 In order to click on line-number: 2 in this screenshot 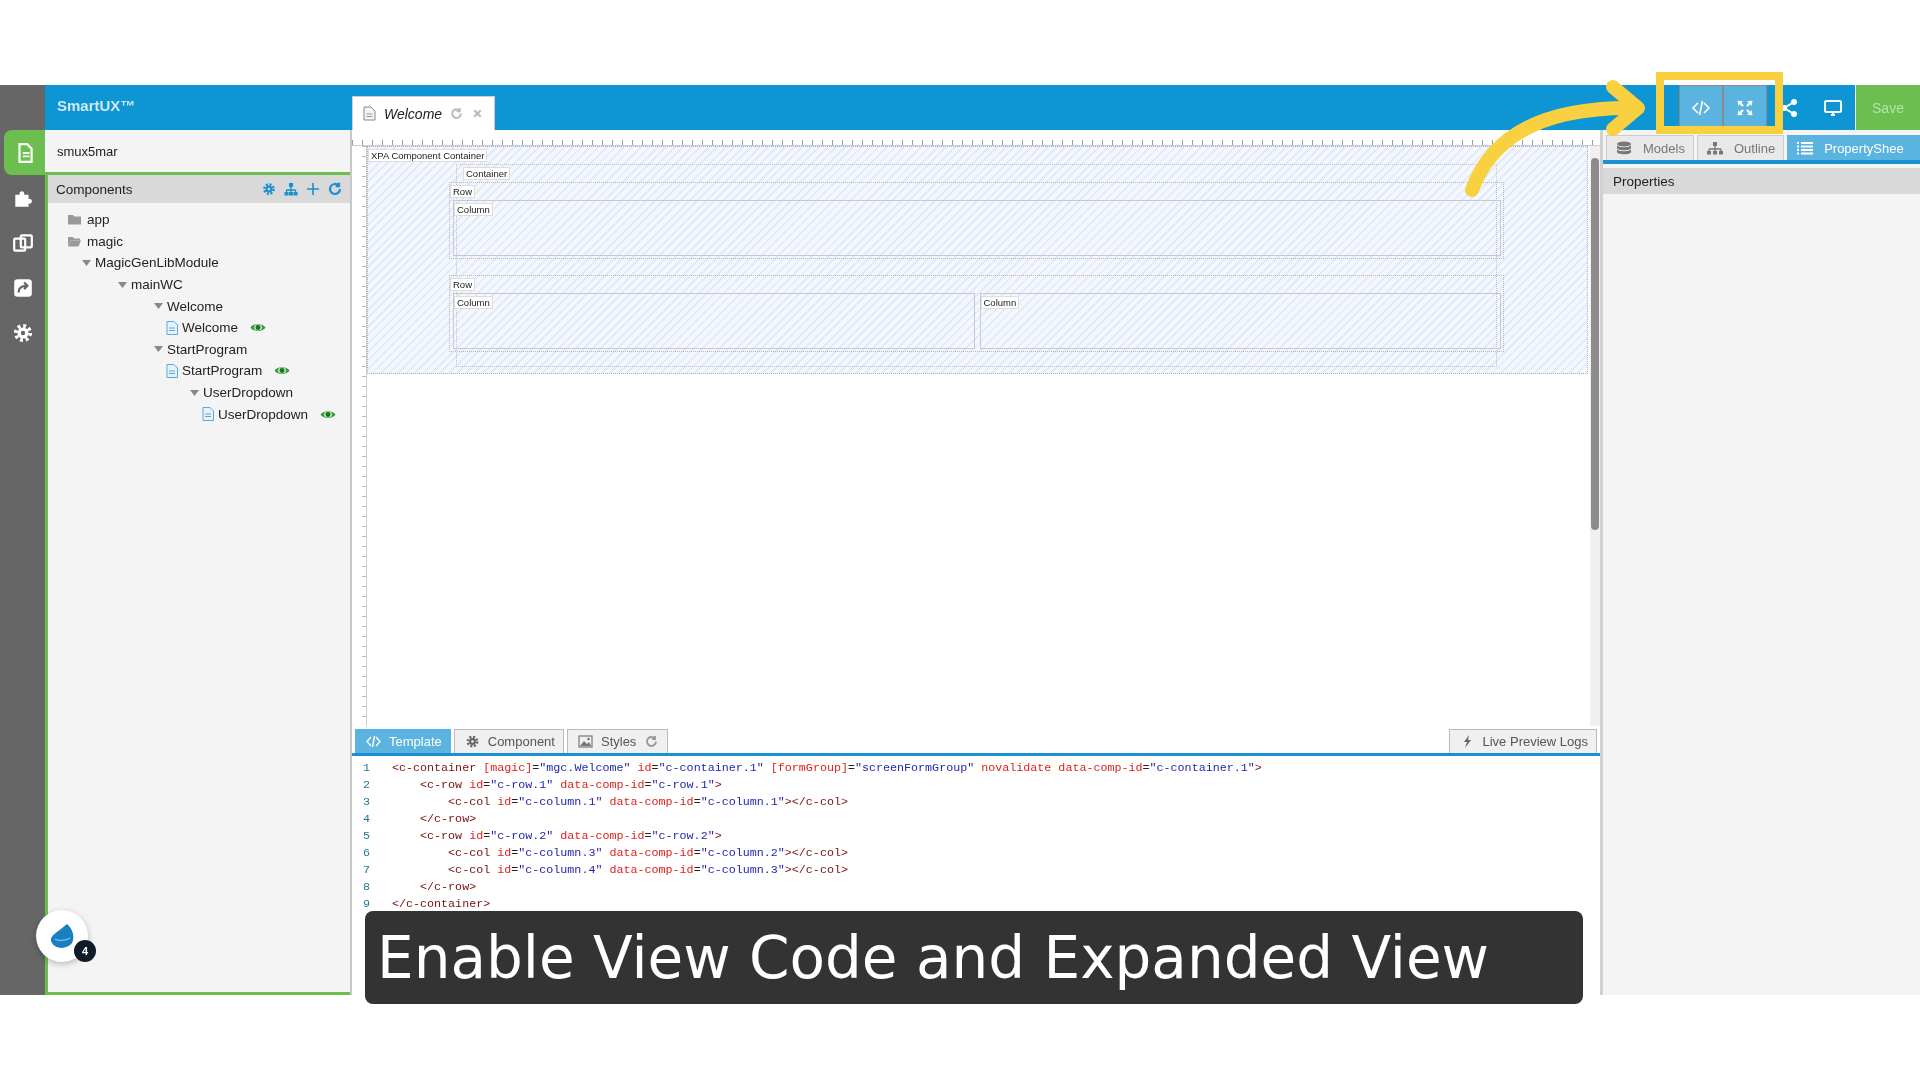, I will do `click(366, 784)`.